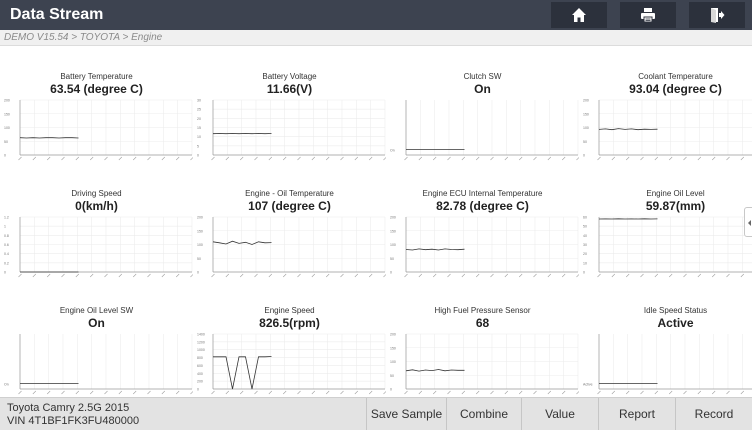 The height and width of the screenshot is (430, 752). Describe the element at coordinates (483, 414) in the screenshot. I see `combine-button: Combine` at that location.